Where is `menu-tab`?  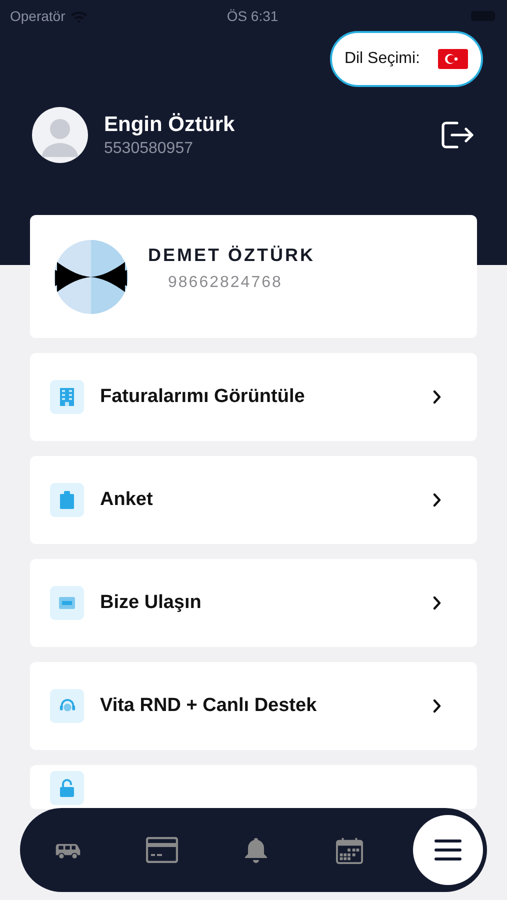 menu-tab is located at coordinates (448, 850).